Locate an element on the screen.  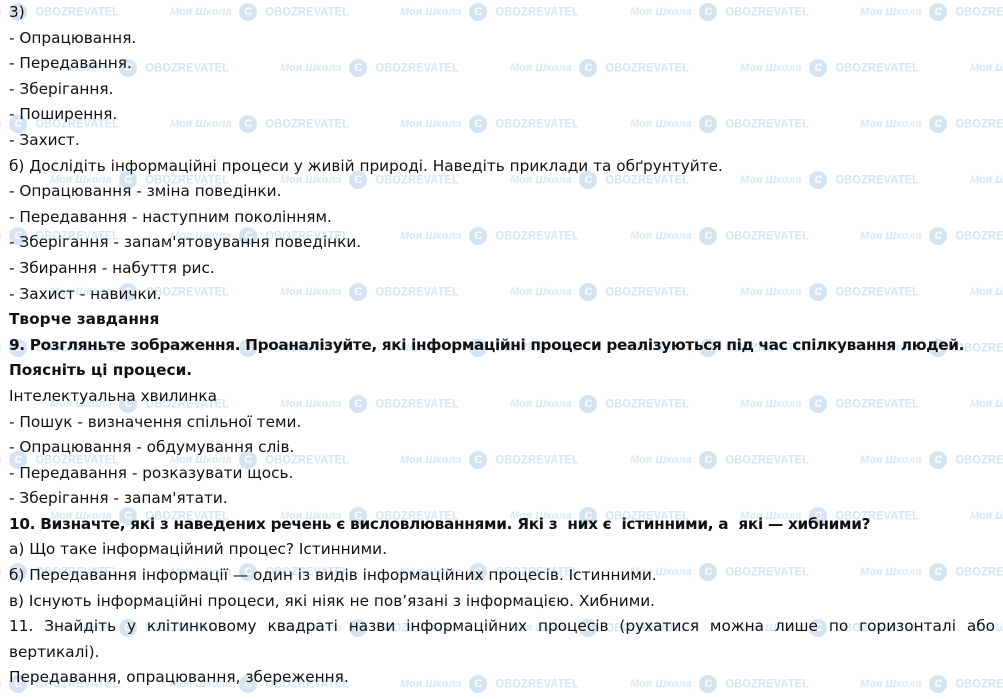
list-item: - Передавання - розказувати щось. is located at coordinates (151, 472).